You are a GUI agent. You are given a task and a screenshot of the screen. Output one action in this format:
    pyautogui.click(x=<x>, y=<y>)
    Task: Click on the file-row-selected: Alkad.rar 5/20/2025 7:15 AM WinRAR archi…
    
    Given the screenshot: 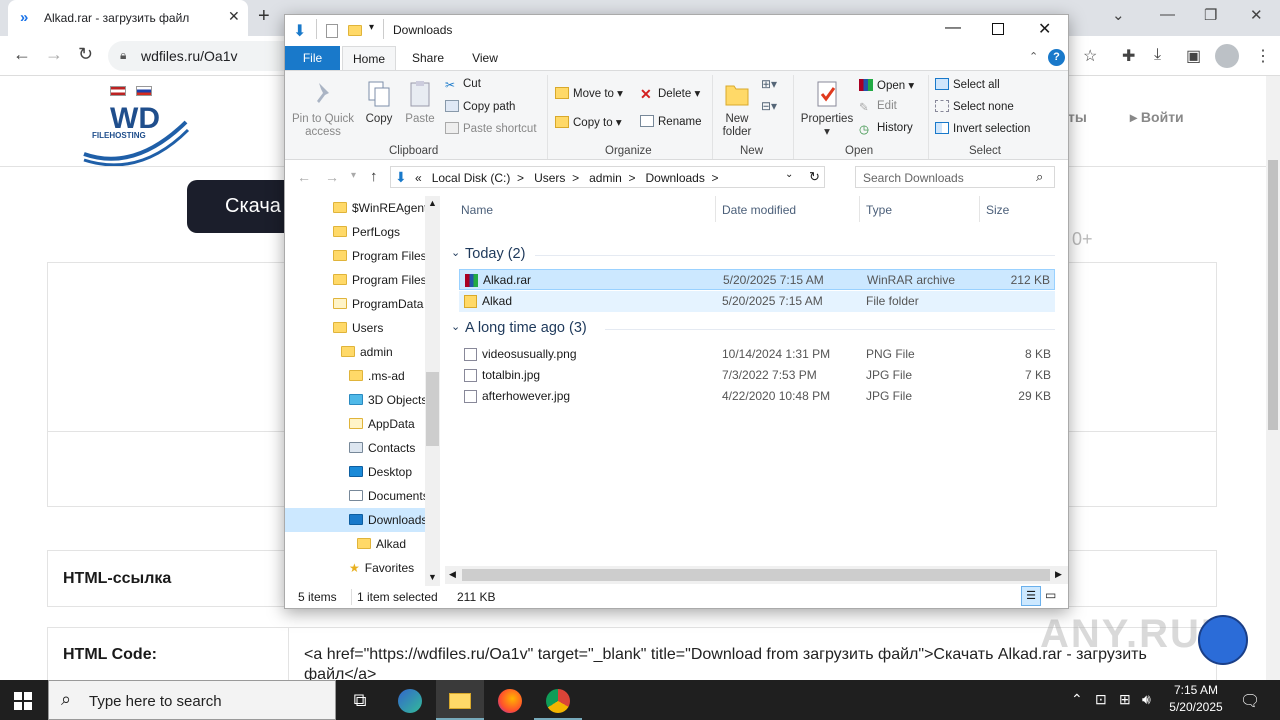 What is the action you would take?
    pyautogui.click(x=757, y=279)
    